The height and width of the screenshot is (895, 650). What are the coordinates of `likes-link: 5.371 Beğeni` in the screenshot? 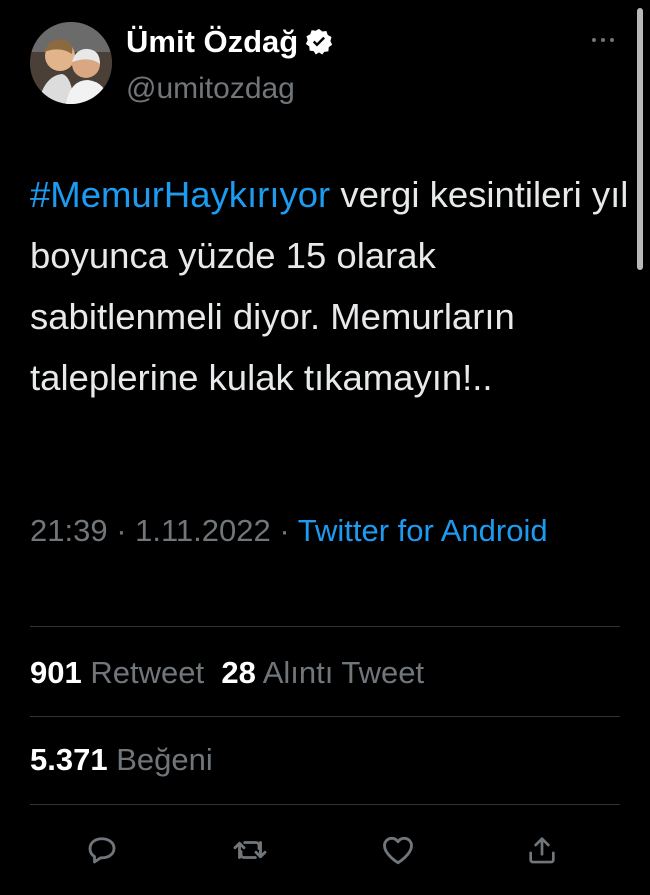 It's located at (121, 760).